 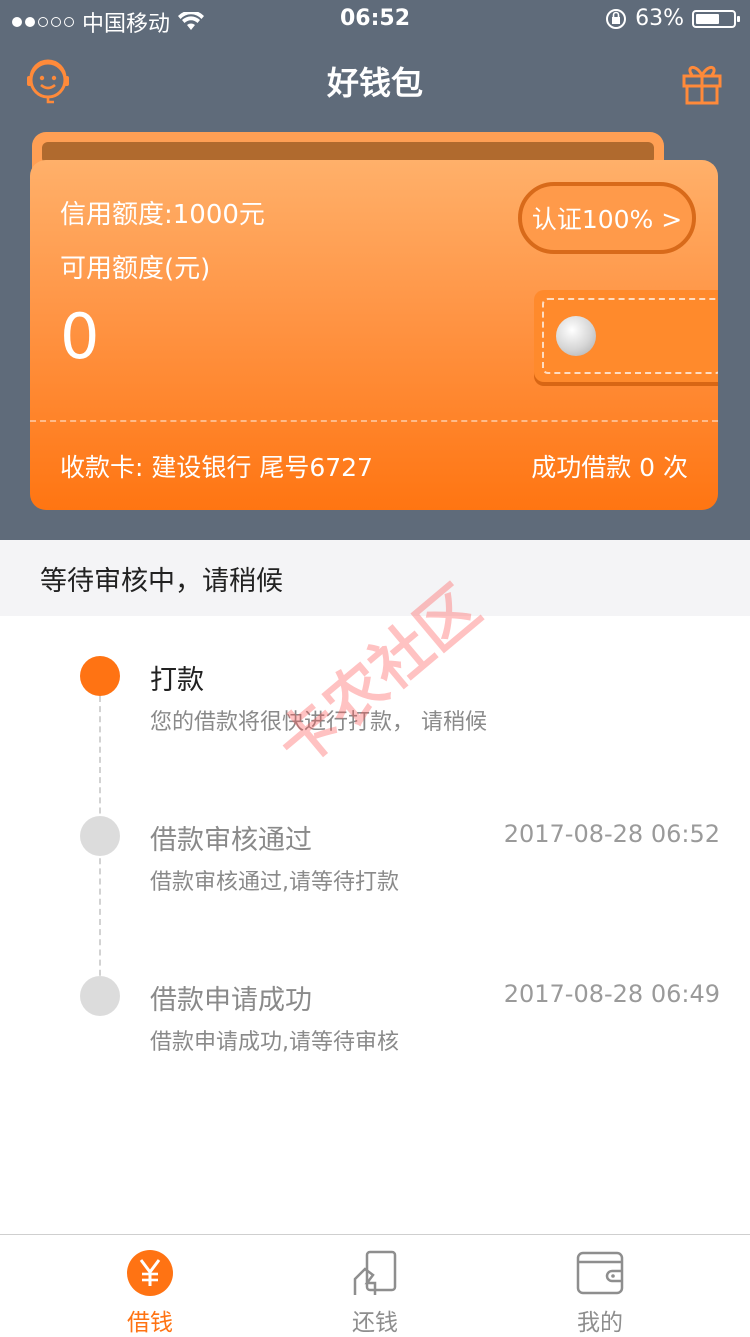 I want to click on status-bar: 中国移动 06:52 63%, so click(x=375, y=20).